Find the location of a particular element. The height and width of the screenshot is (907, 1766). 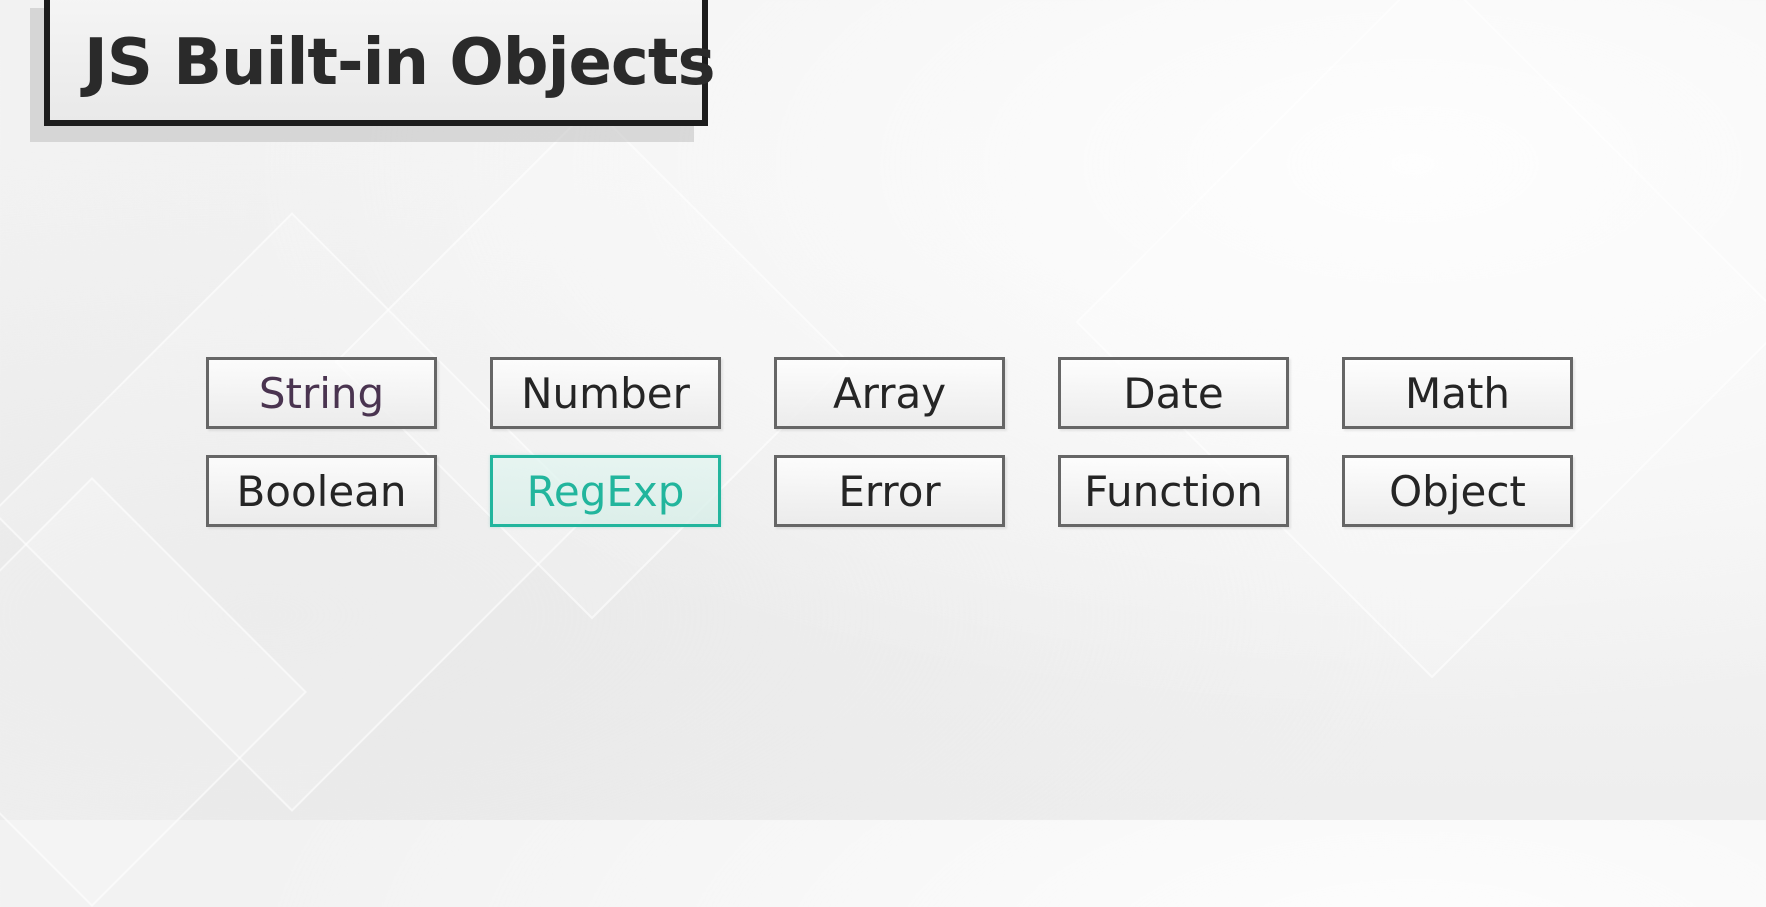

object-box-regexp: RegExp is located at coordinates (605, 491).